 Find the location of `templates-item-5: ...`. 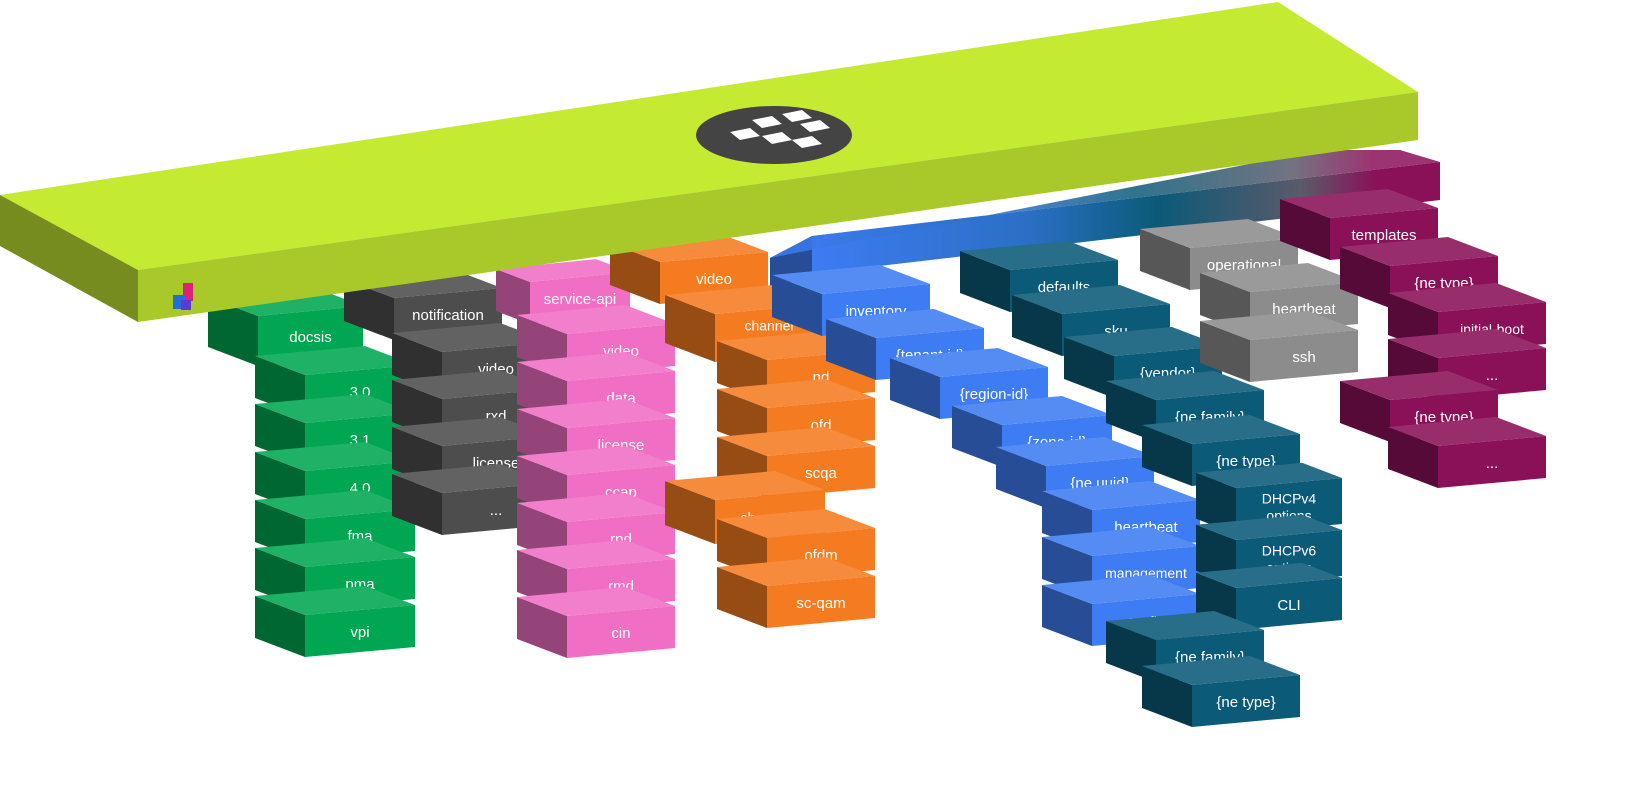

templates-item-5: ... is located at coordinates (1467, 452).